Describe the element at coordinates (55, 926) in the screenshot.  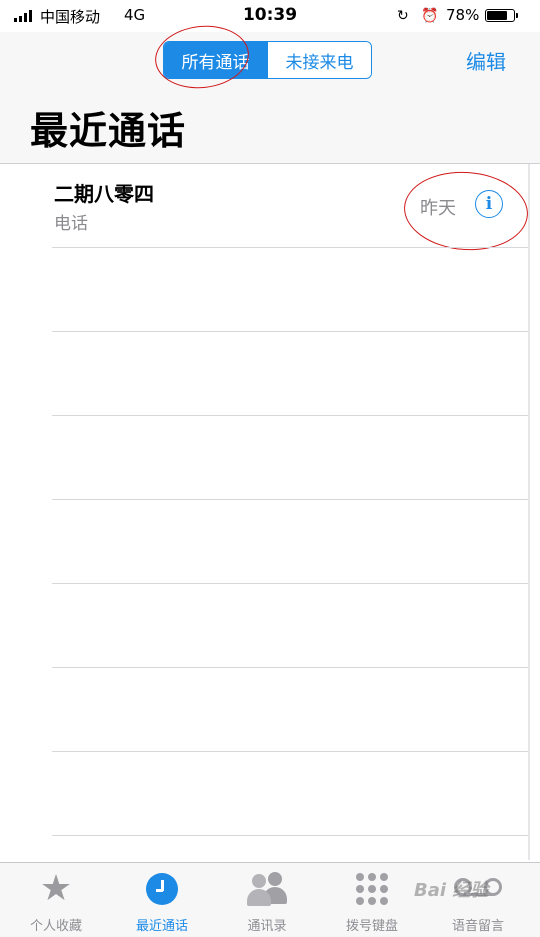
I see `tab-label: 个人收藏` at that location.